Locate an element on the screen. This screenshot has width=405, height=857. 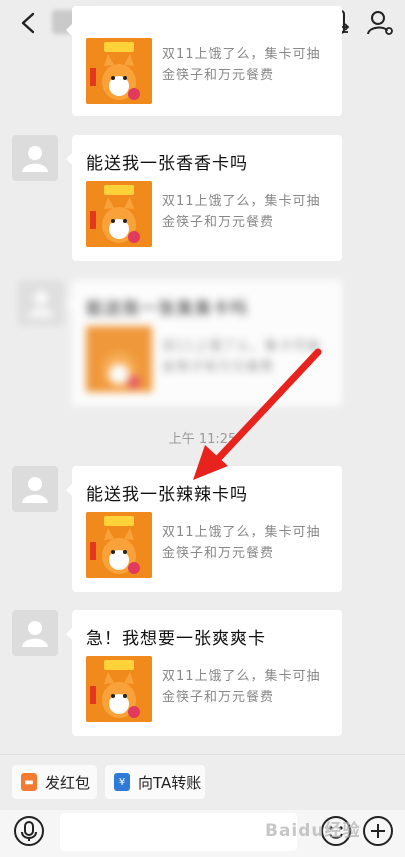
message-input is located at coordinates (178, 832).